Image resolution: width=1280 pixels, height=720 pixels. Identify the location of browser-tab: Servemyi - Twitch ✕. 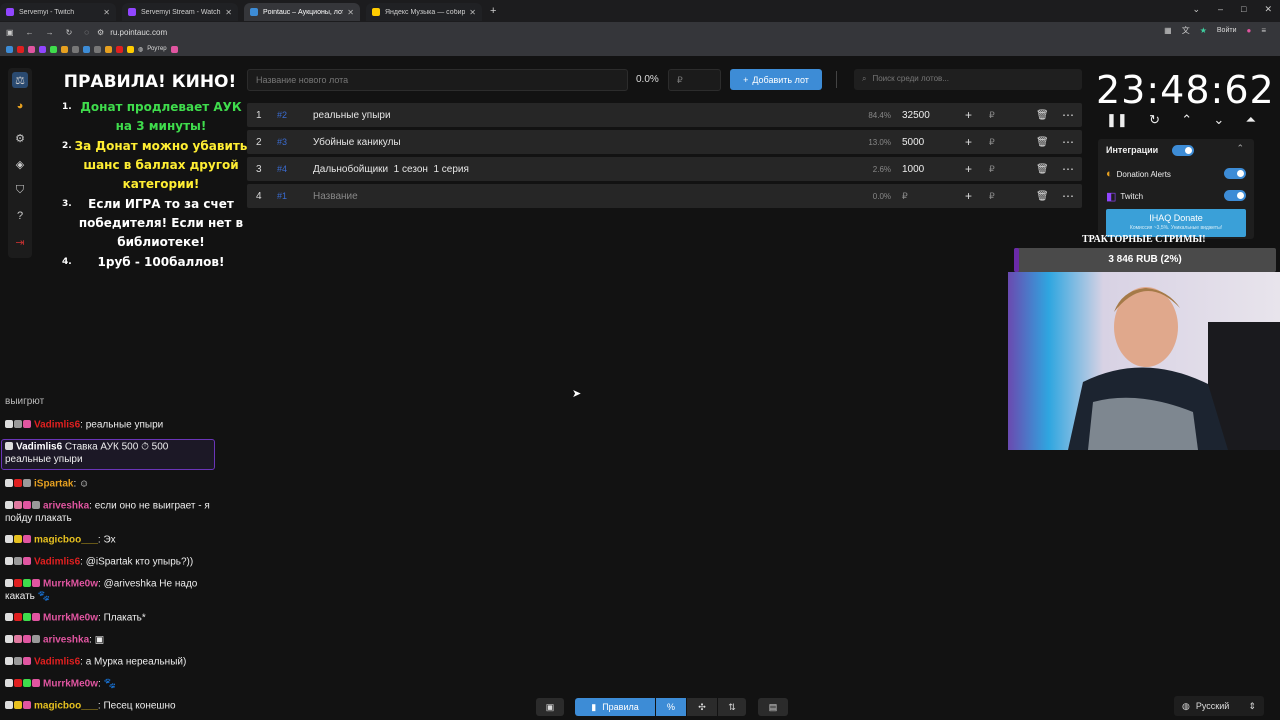
(58, 12).